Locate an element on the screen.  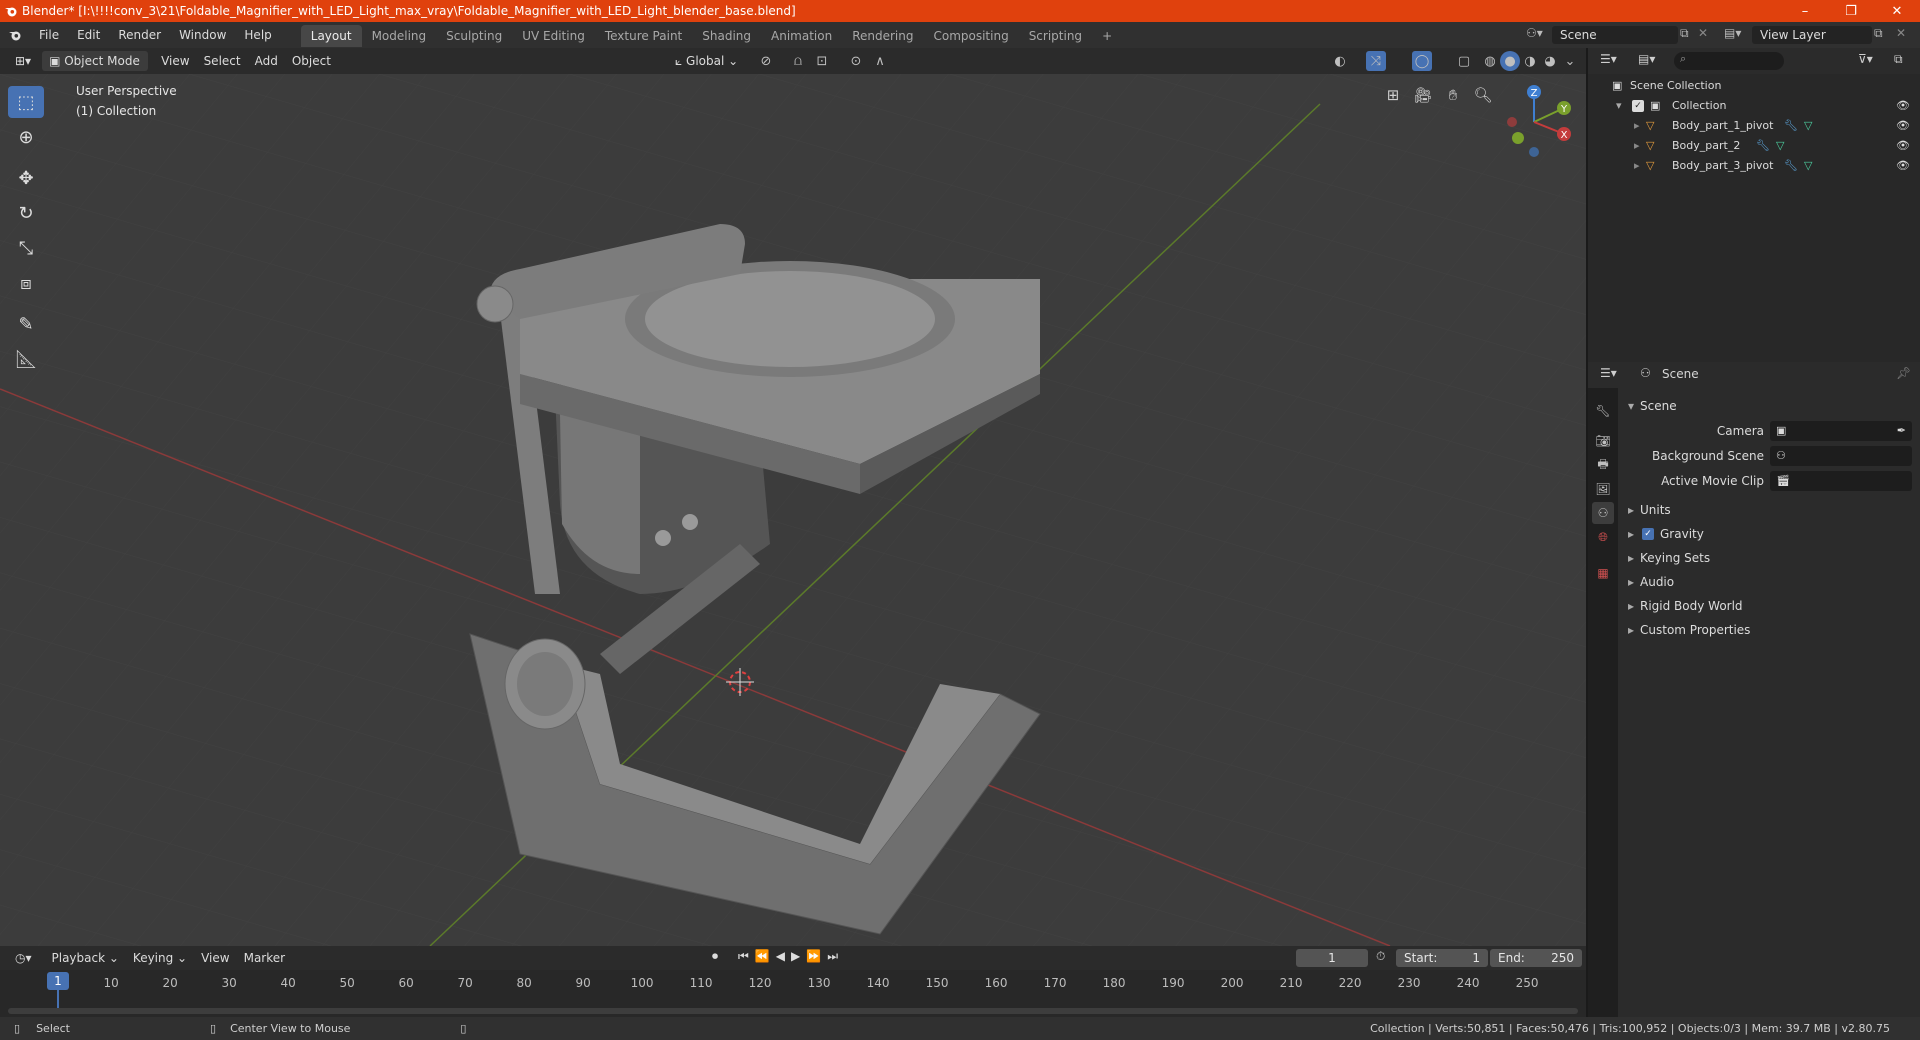
transform-tool-icon: ⧈ is located at coordinates (26, 283).